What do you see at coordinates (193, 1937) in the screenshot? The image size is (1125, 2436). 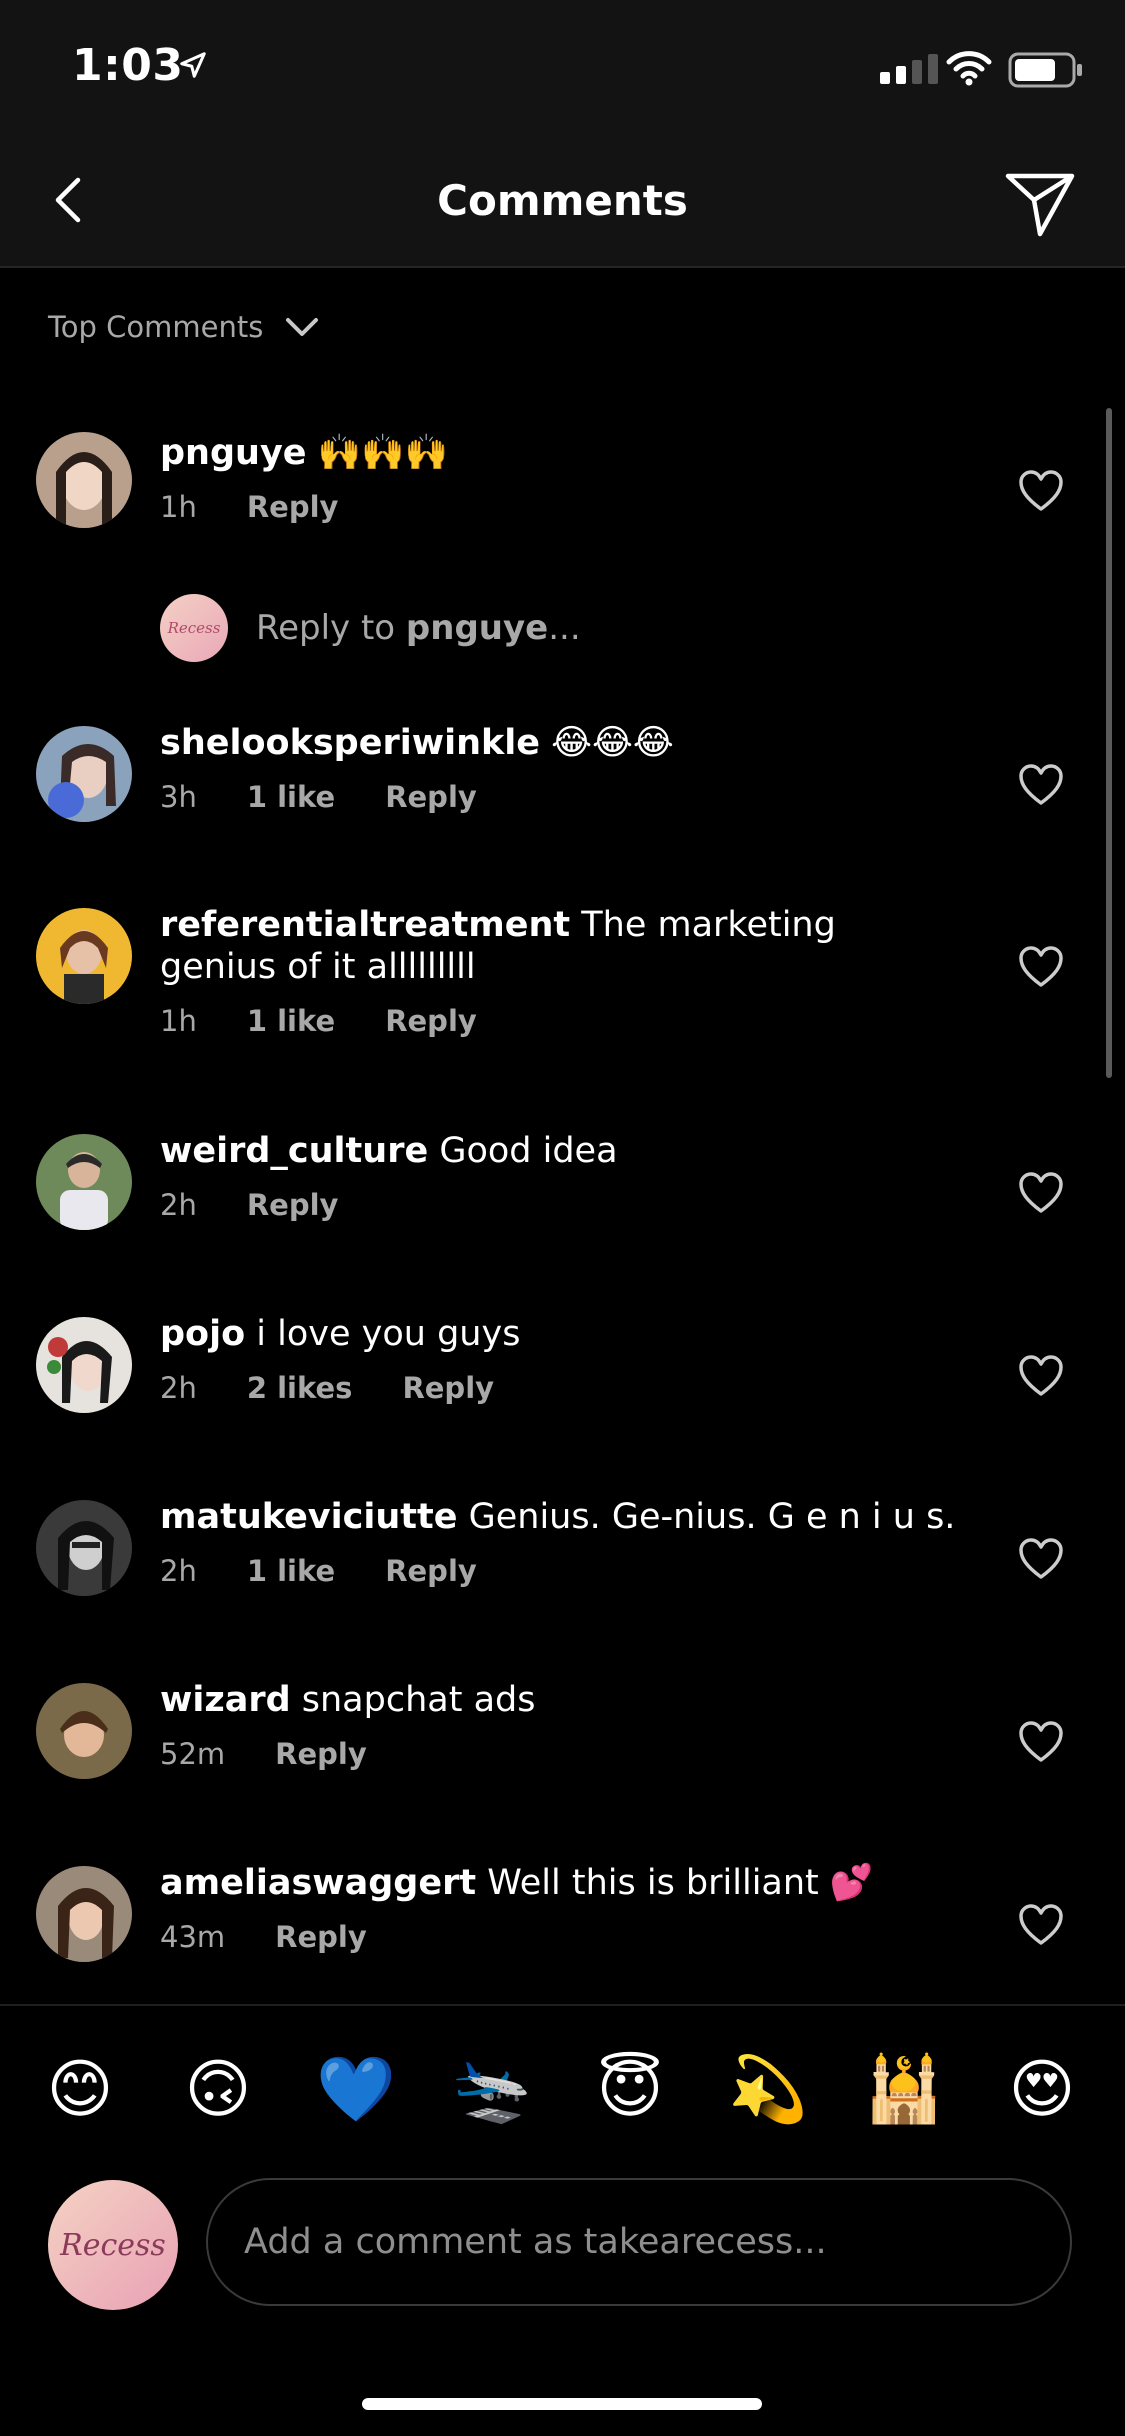 I see `comment-time: 43m` at bounding box center [193, 1937].